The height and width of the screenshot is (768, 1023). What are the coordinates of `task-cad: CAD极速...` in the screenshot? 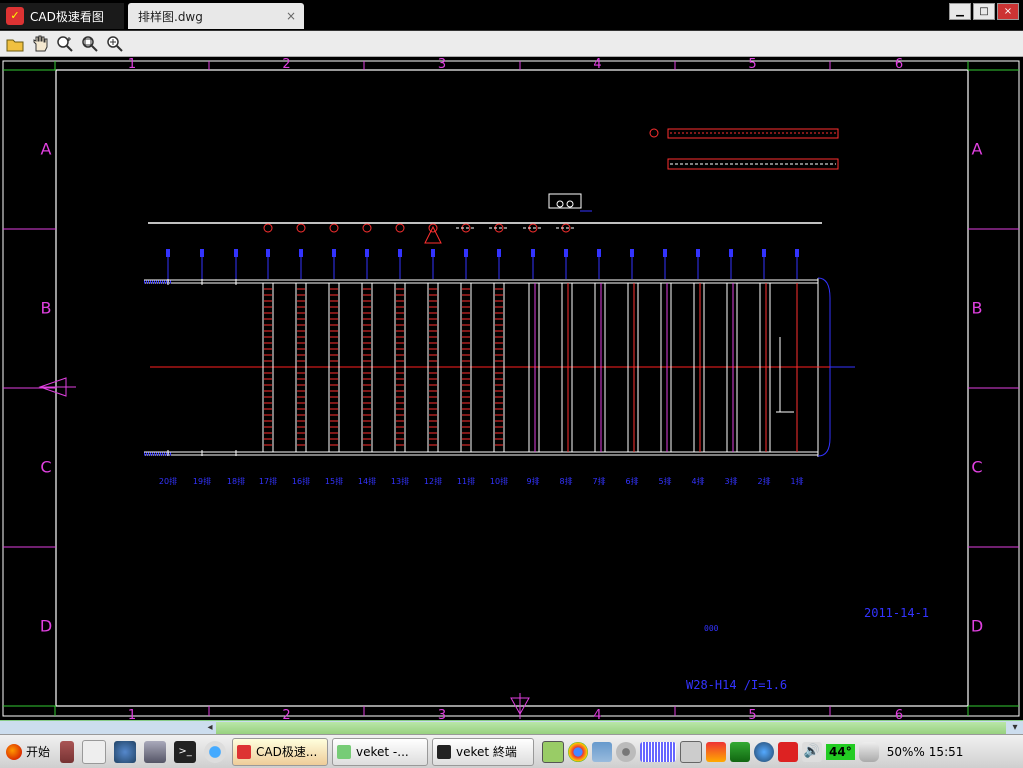 It's located at (280, 751).